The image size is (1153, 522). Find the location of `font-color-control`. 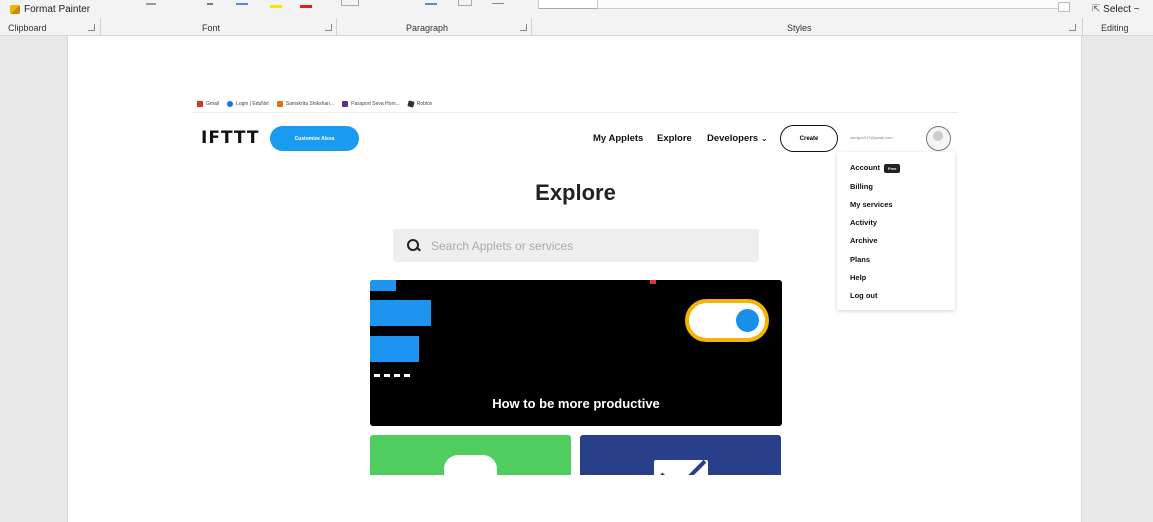

font-color-control is located at coordinates (242, 6).